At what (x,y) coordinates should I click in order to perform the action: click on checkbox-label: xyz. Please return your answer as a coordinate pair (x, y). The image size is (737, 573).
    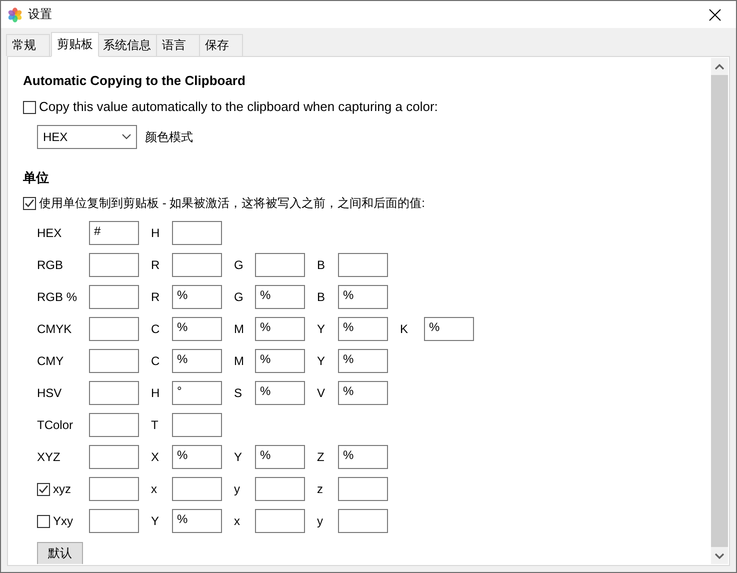
    Looking at the image, I should click on (62, 489).